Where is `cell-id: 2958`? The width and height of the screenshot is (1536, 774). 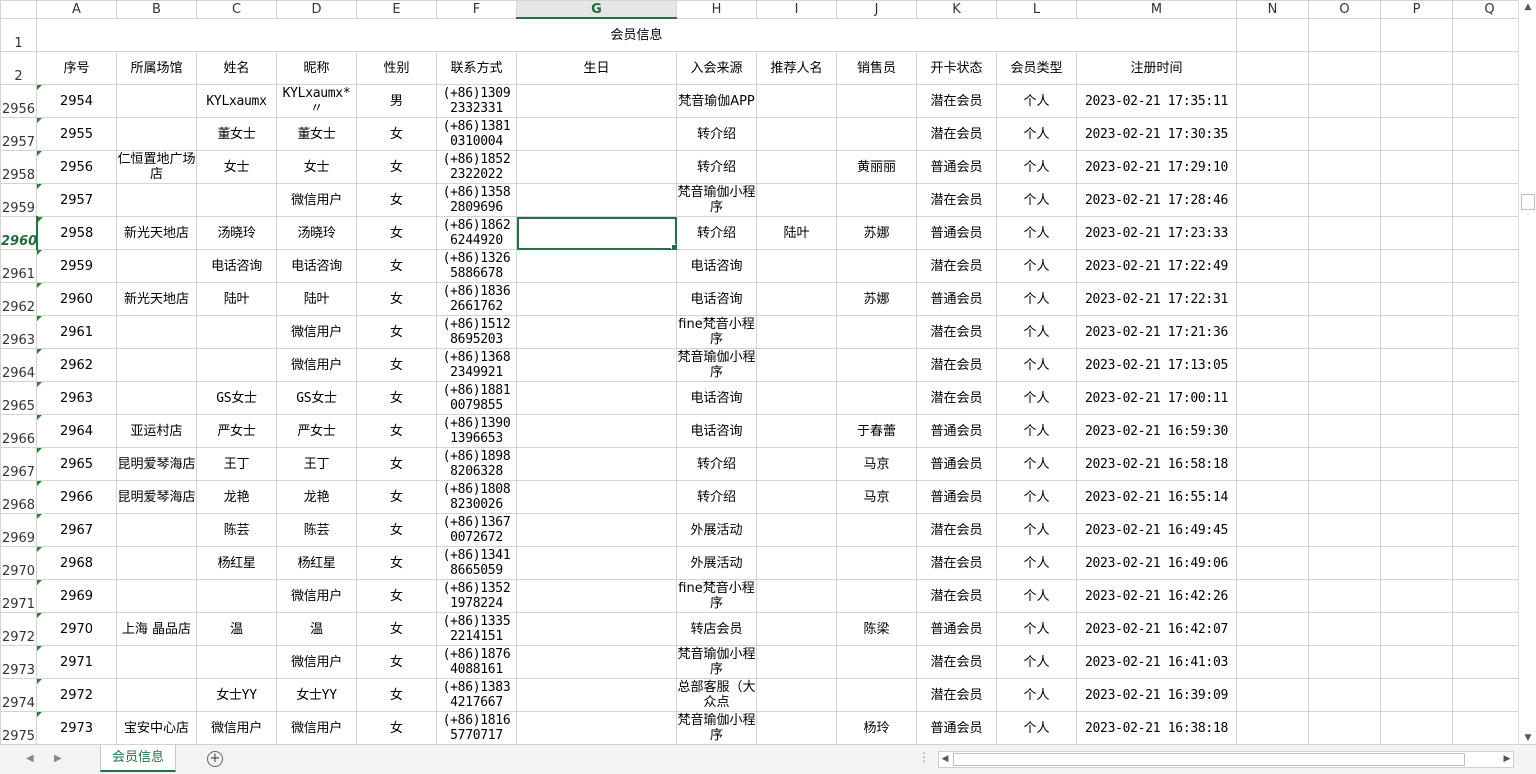 cell-id: 2958 is located at coordinates (76, 233).